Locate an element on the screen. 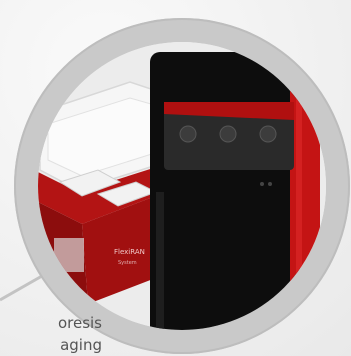 This screenshot has height=356, width=351. caption-line-2: aging is located at coordinates (81, 345).